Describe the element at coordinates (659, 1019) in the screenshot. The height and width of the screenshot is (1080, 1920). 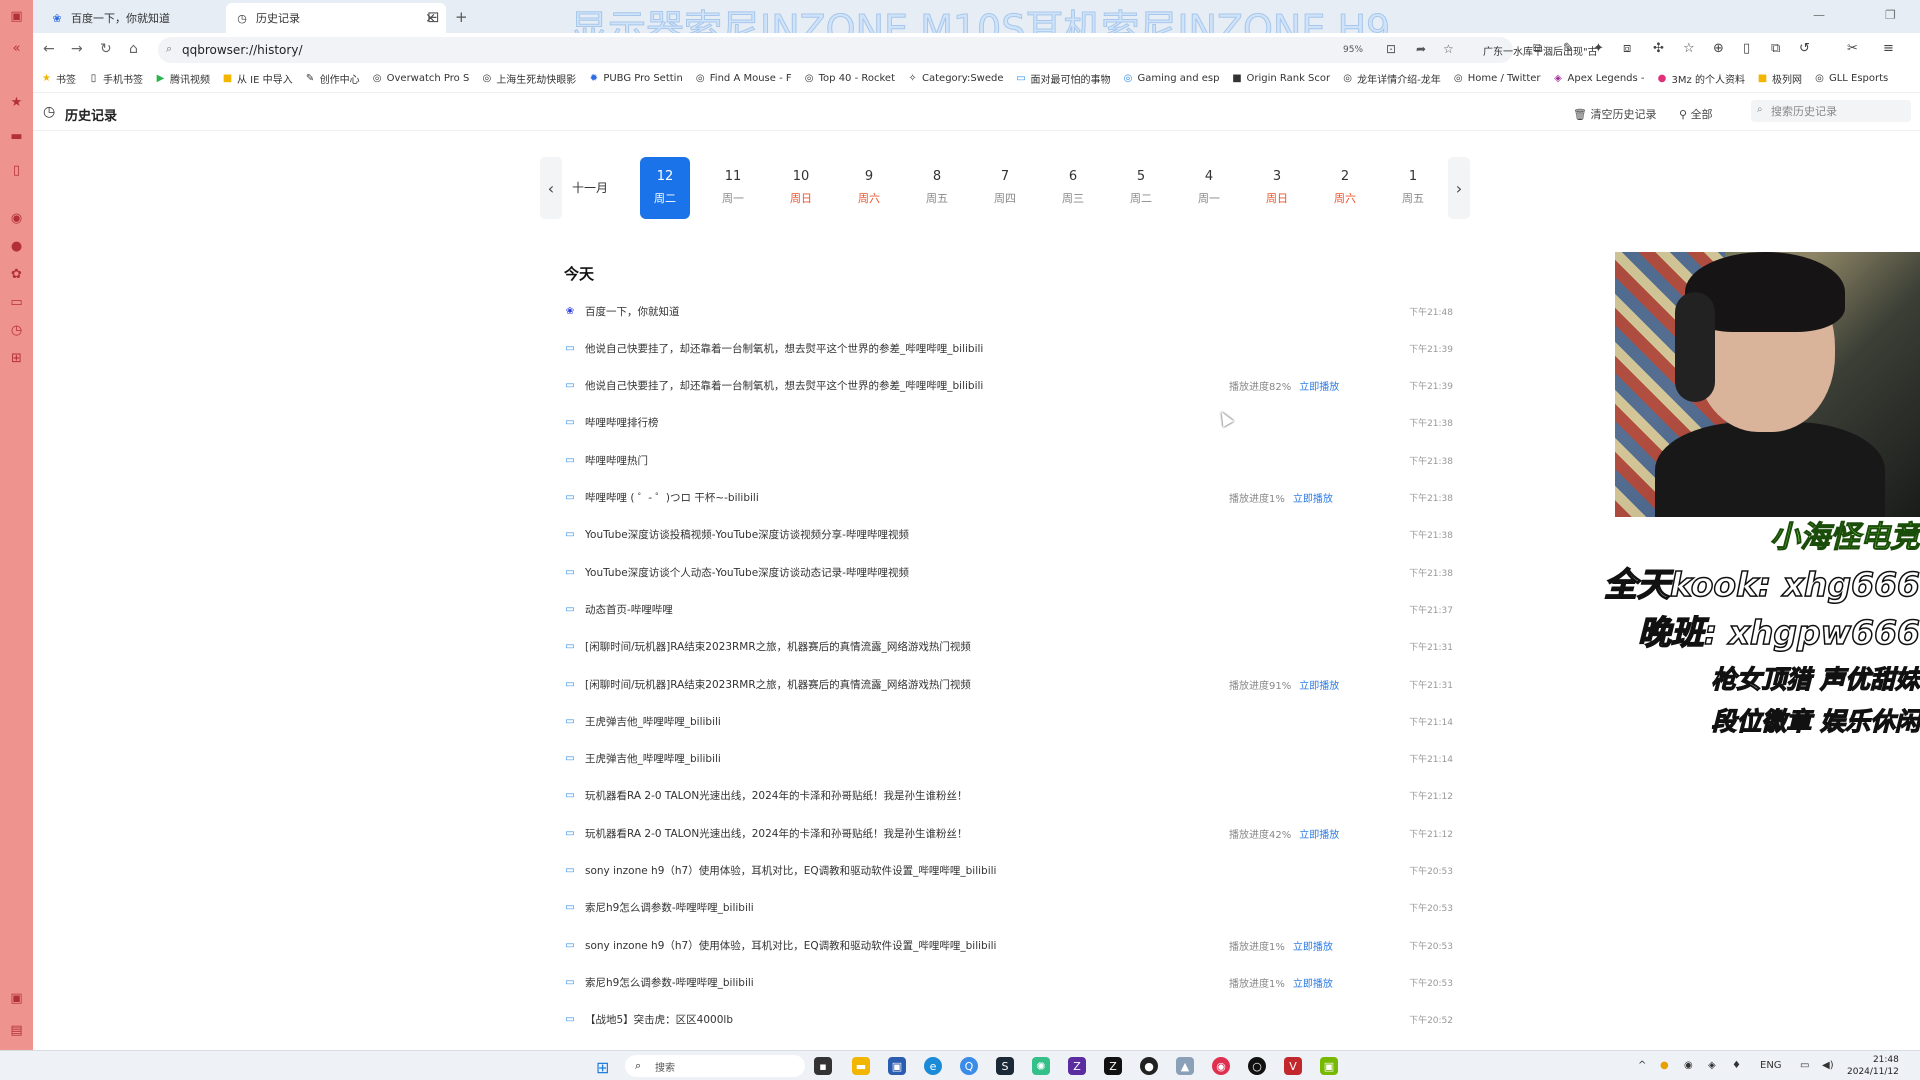
I see `history-title: 【战地5】突击虎：区区4000lb` at that location.